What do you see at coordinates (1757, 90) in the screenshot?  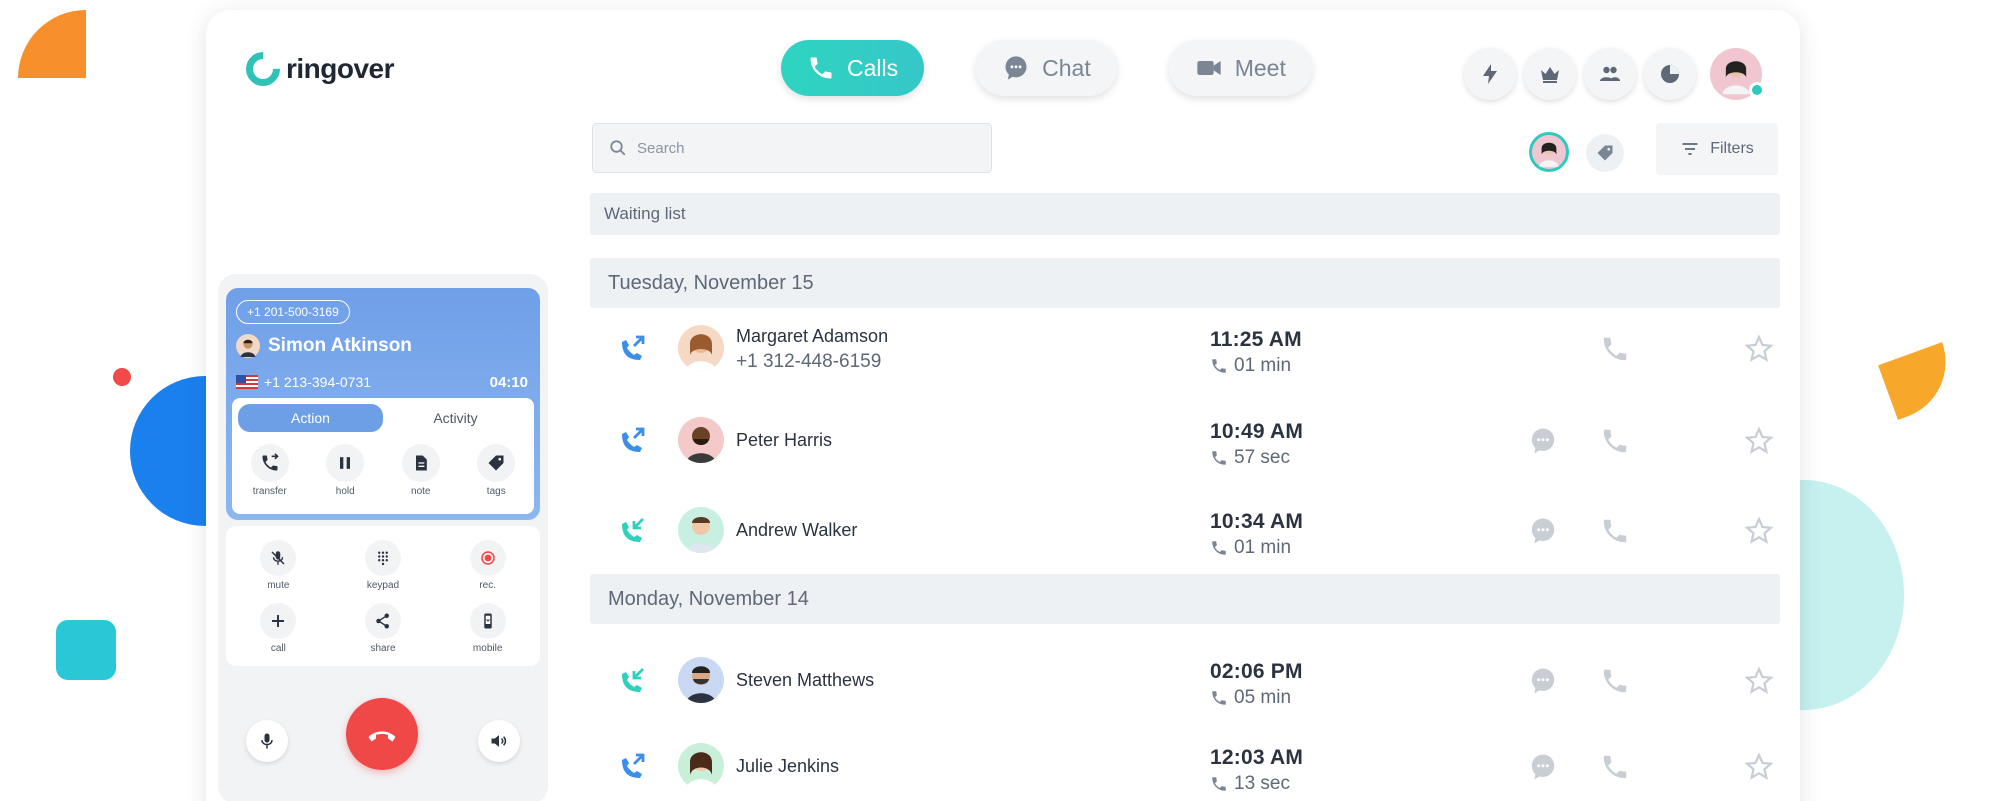 I see `online-status-dot` at bounding box center [1757, 90].